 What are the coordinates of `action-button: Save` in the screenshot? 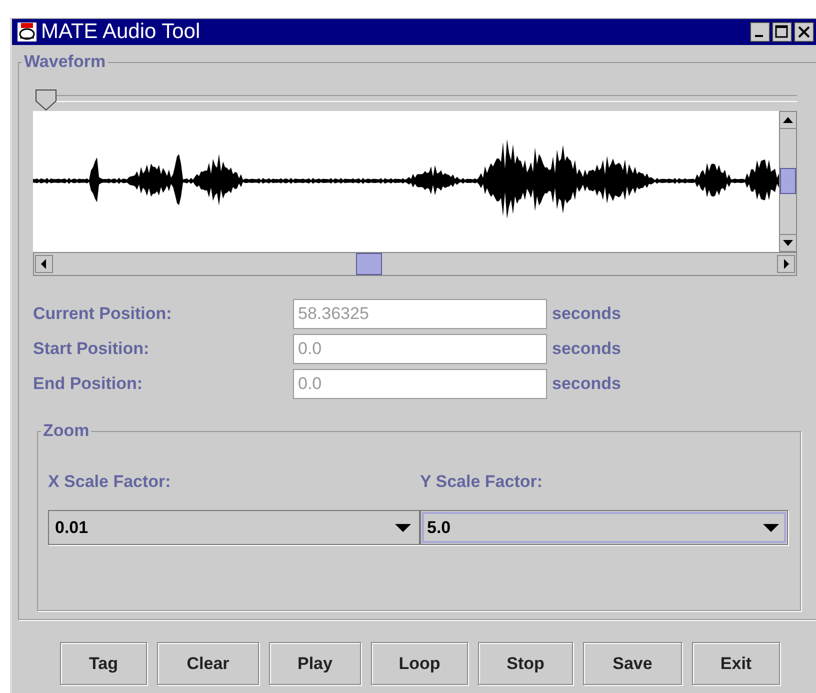 It's located at (632, 663).